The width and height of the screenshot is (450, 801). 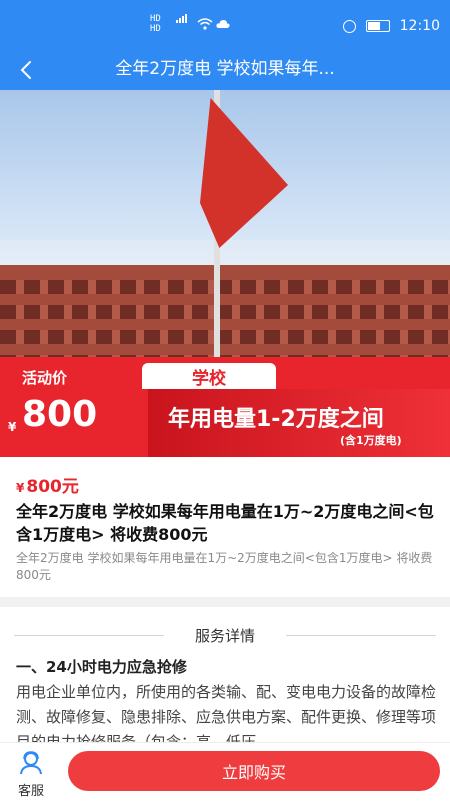 What do you see at coordinates (276, 419) in the screenshot?
I see `promo-main-text: 年用电量1-2万度之间` at bounding box center [276, 419].